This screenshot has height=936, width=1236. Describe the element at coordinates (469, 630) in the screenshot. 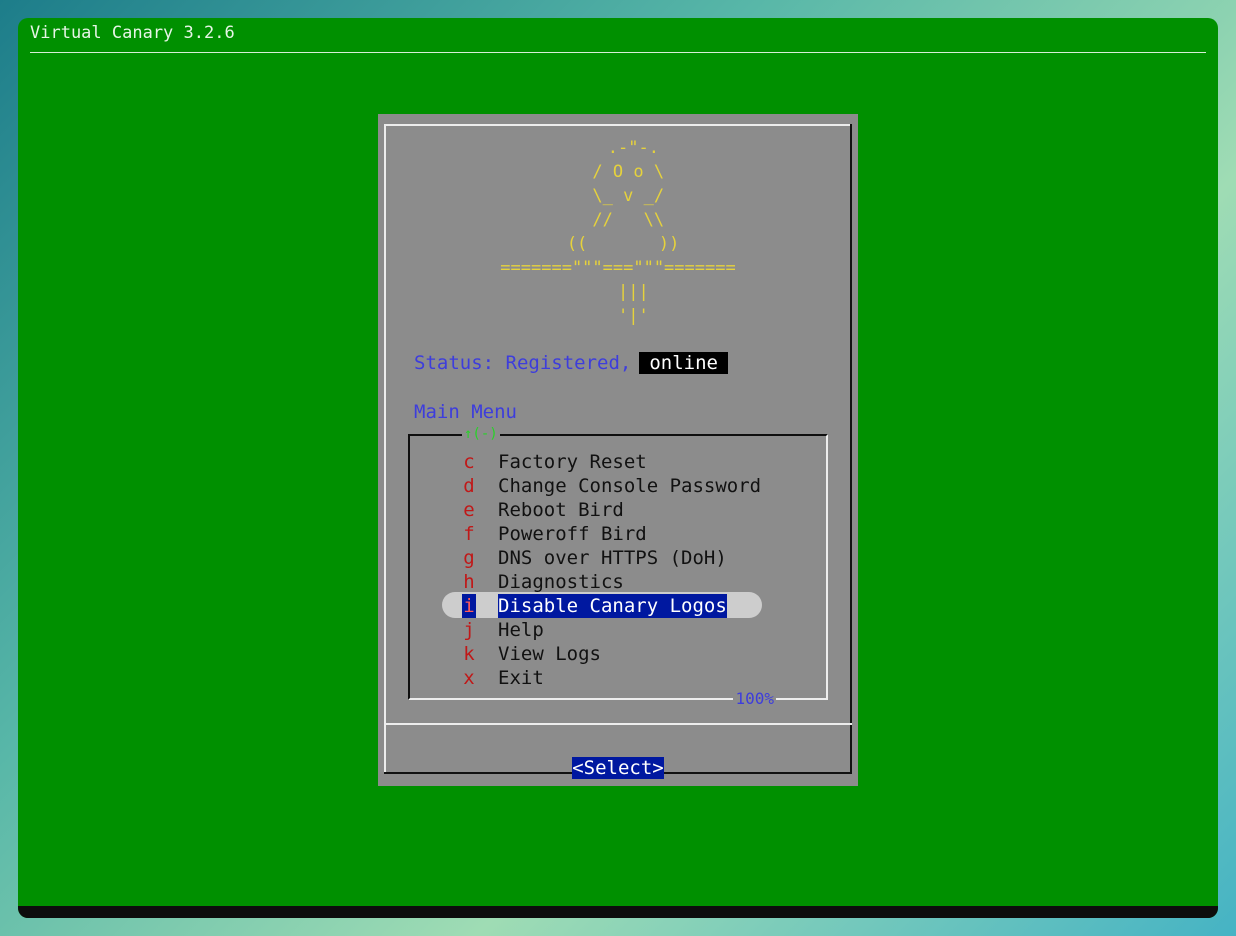

I see `menu-item-hotkey: j` at that location.